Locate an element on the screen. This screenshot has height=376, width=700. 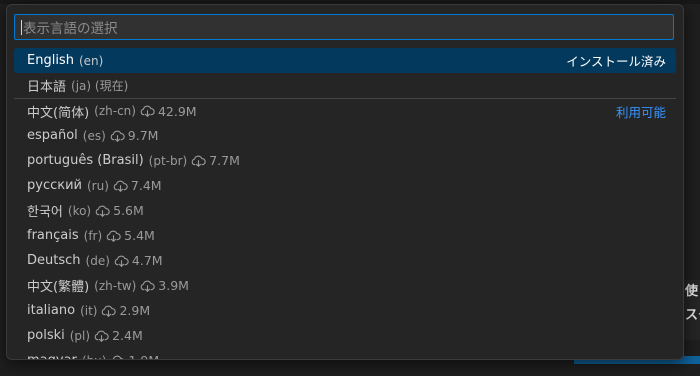
language-name: français is located at coordinates (53, 235).